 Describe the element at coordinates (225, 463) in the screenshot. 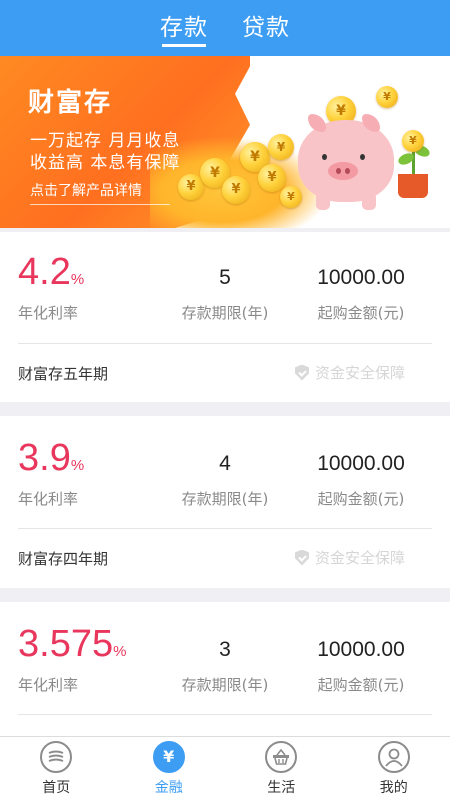

I see `term-value: 4` at that location.